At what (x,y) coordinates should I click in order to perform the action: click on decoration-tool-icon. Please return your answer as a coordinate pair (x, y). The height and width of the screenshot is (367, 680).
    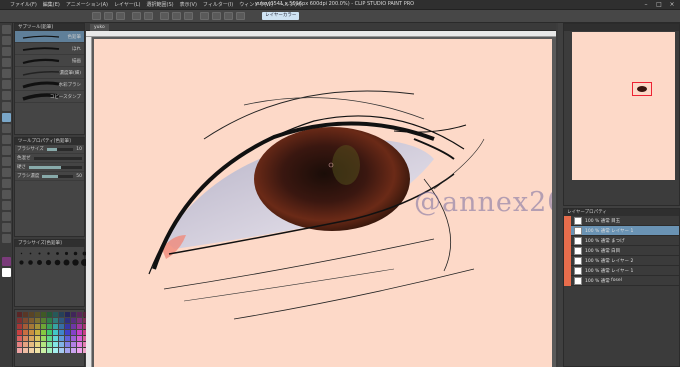
    Looking at the image, I should click on (6, 150).